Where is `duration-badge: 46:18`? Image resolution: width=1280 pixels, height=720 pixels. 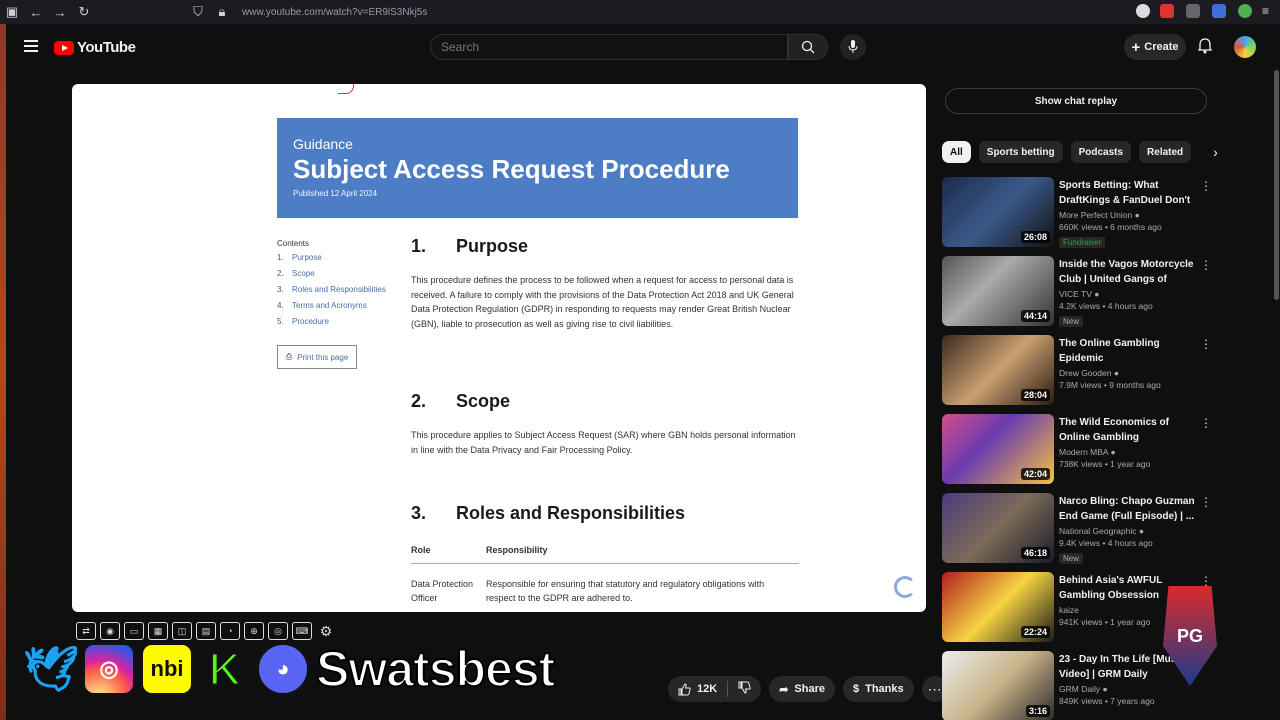 duration-badge: 46:18 is located at coordinates (1035, 553).